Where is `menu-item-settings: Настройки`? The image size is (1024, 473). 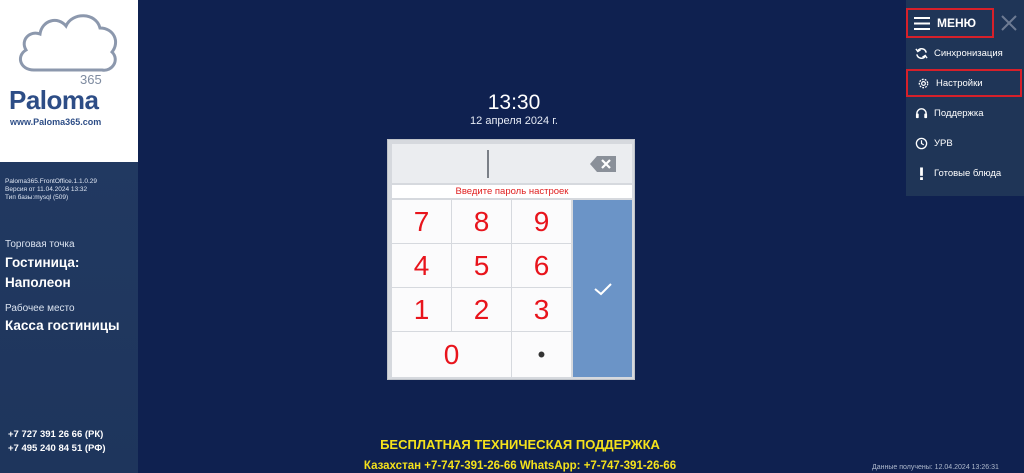 menu-item-settings: Настройки is located at coordinates (964, 83).